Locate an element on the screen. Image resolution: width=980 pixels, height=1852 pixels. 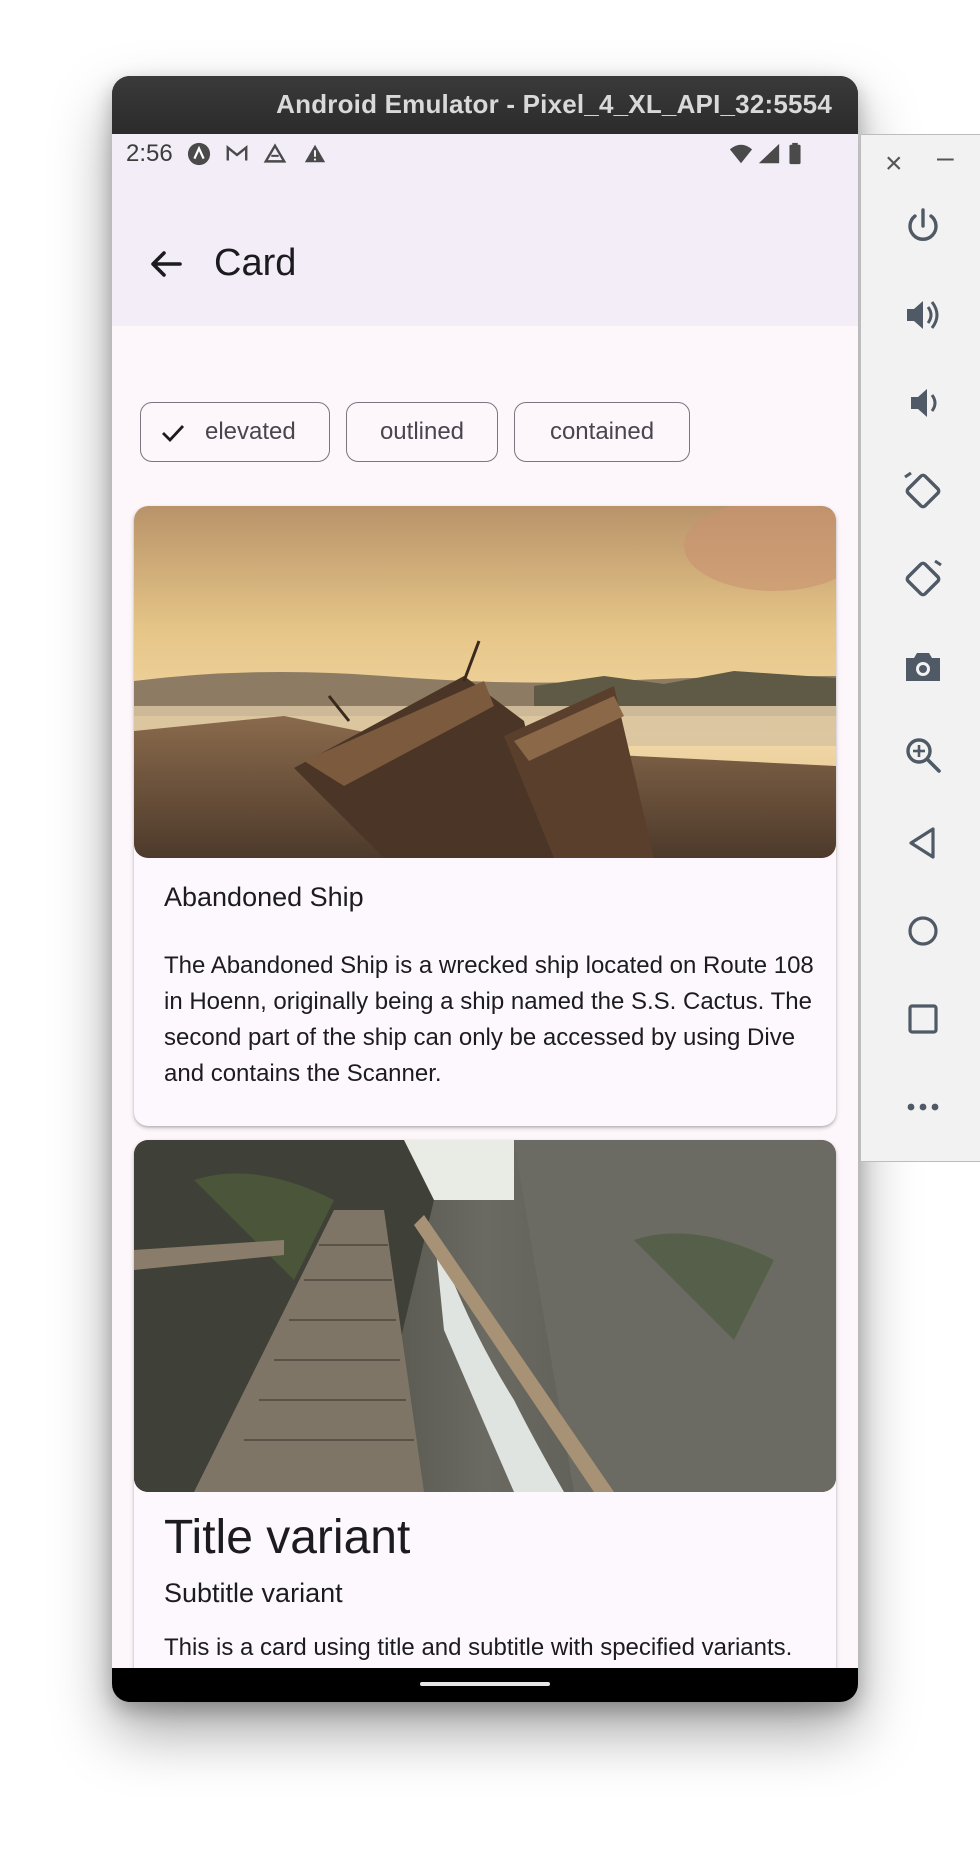
chip-label: elevated is located at coordinates (250, 431).